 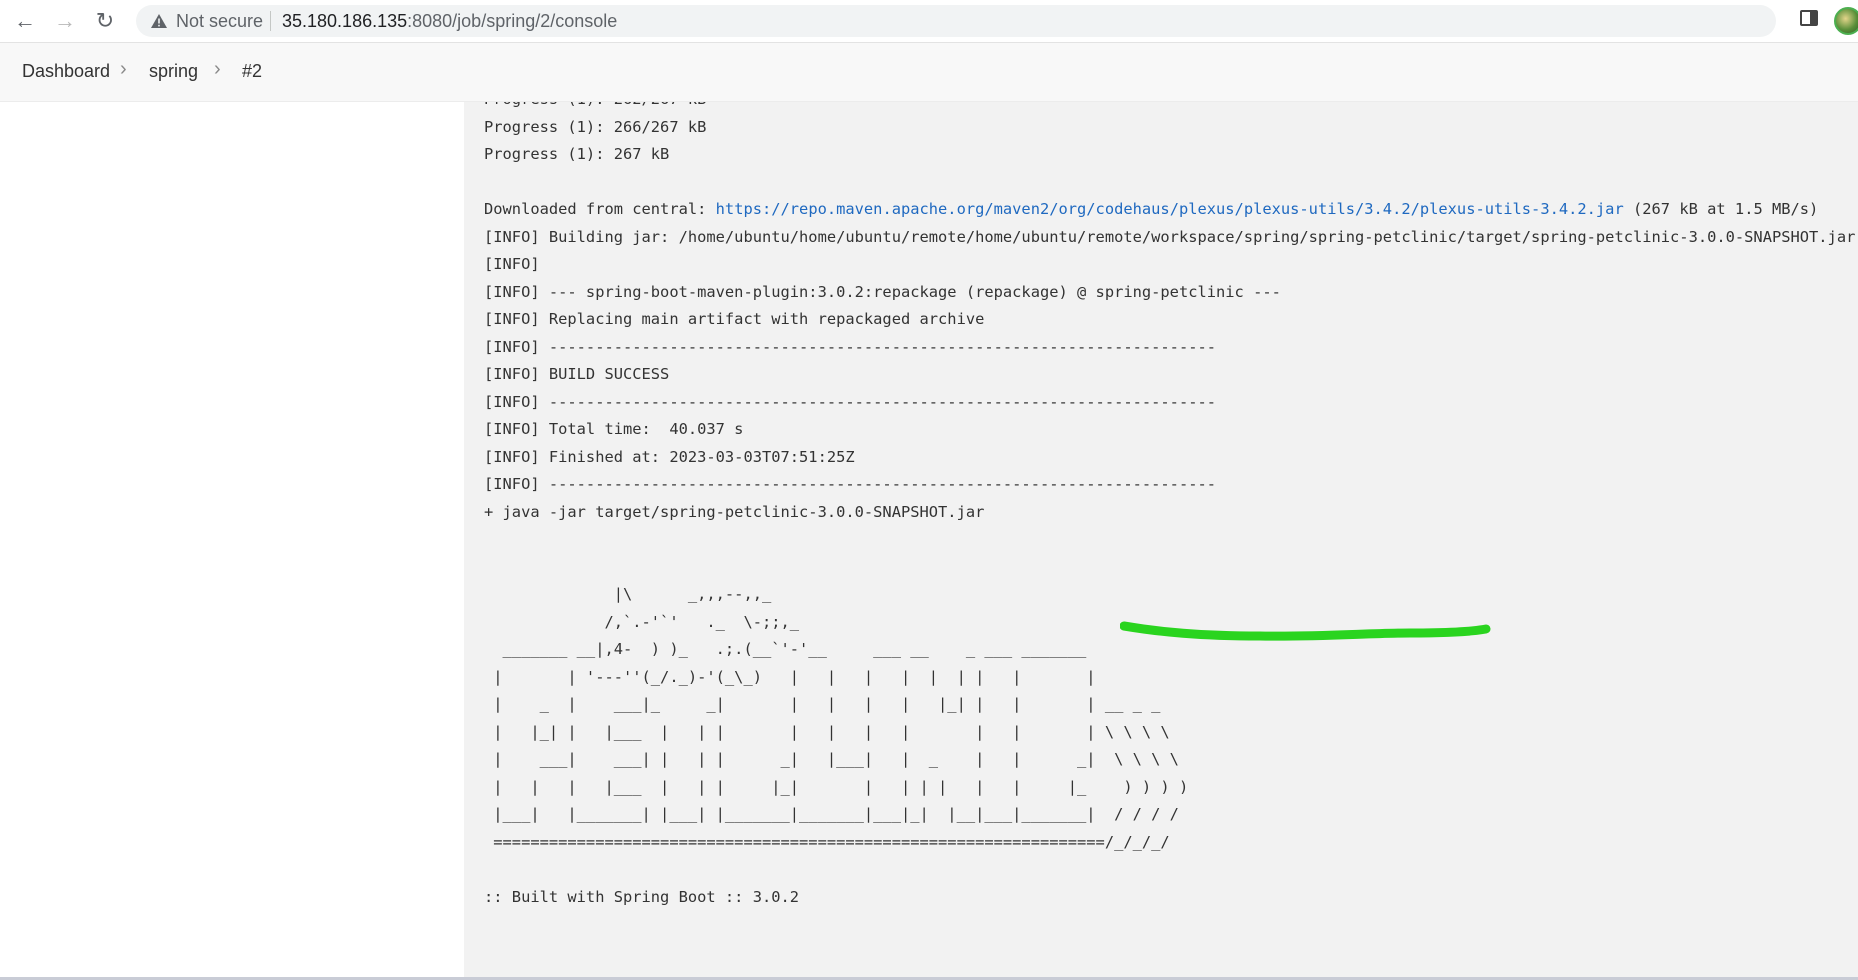 What do you see at coordinates (577, 154) in the screenshot?
I see `console-line: Progress (1): 267 kB` at bounding box center [577, 154].